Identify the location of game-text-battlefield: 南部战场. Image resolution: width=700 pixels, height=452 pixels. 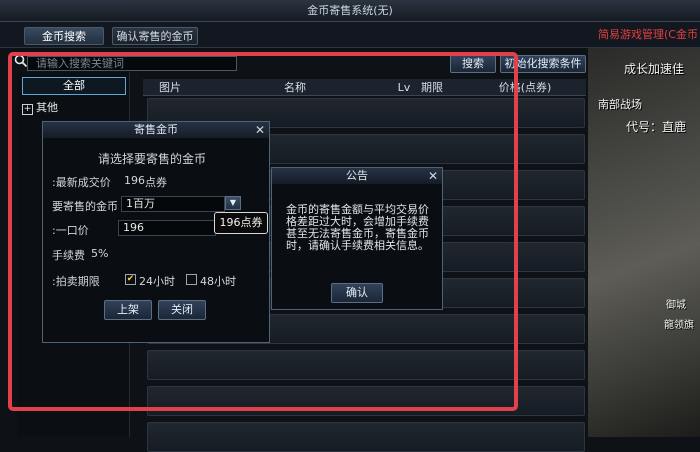
(620, 104).